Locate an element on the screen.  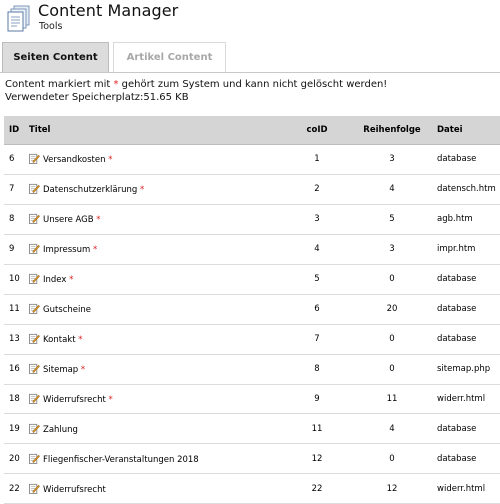
column-header-file: Datei is located at coordinates (468, 130).